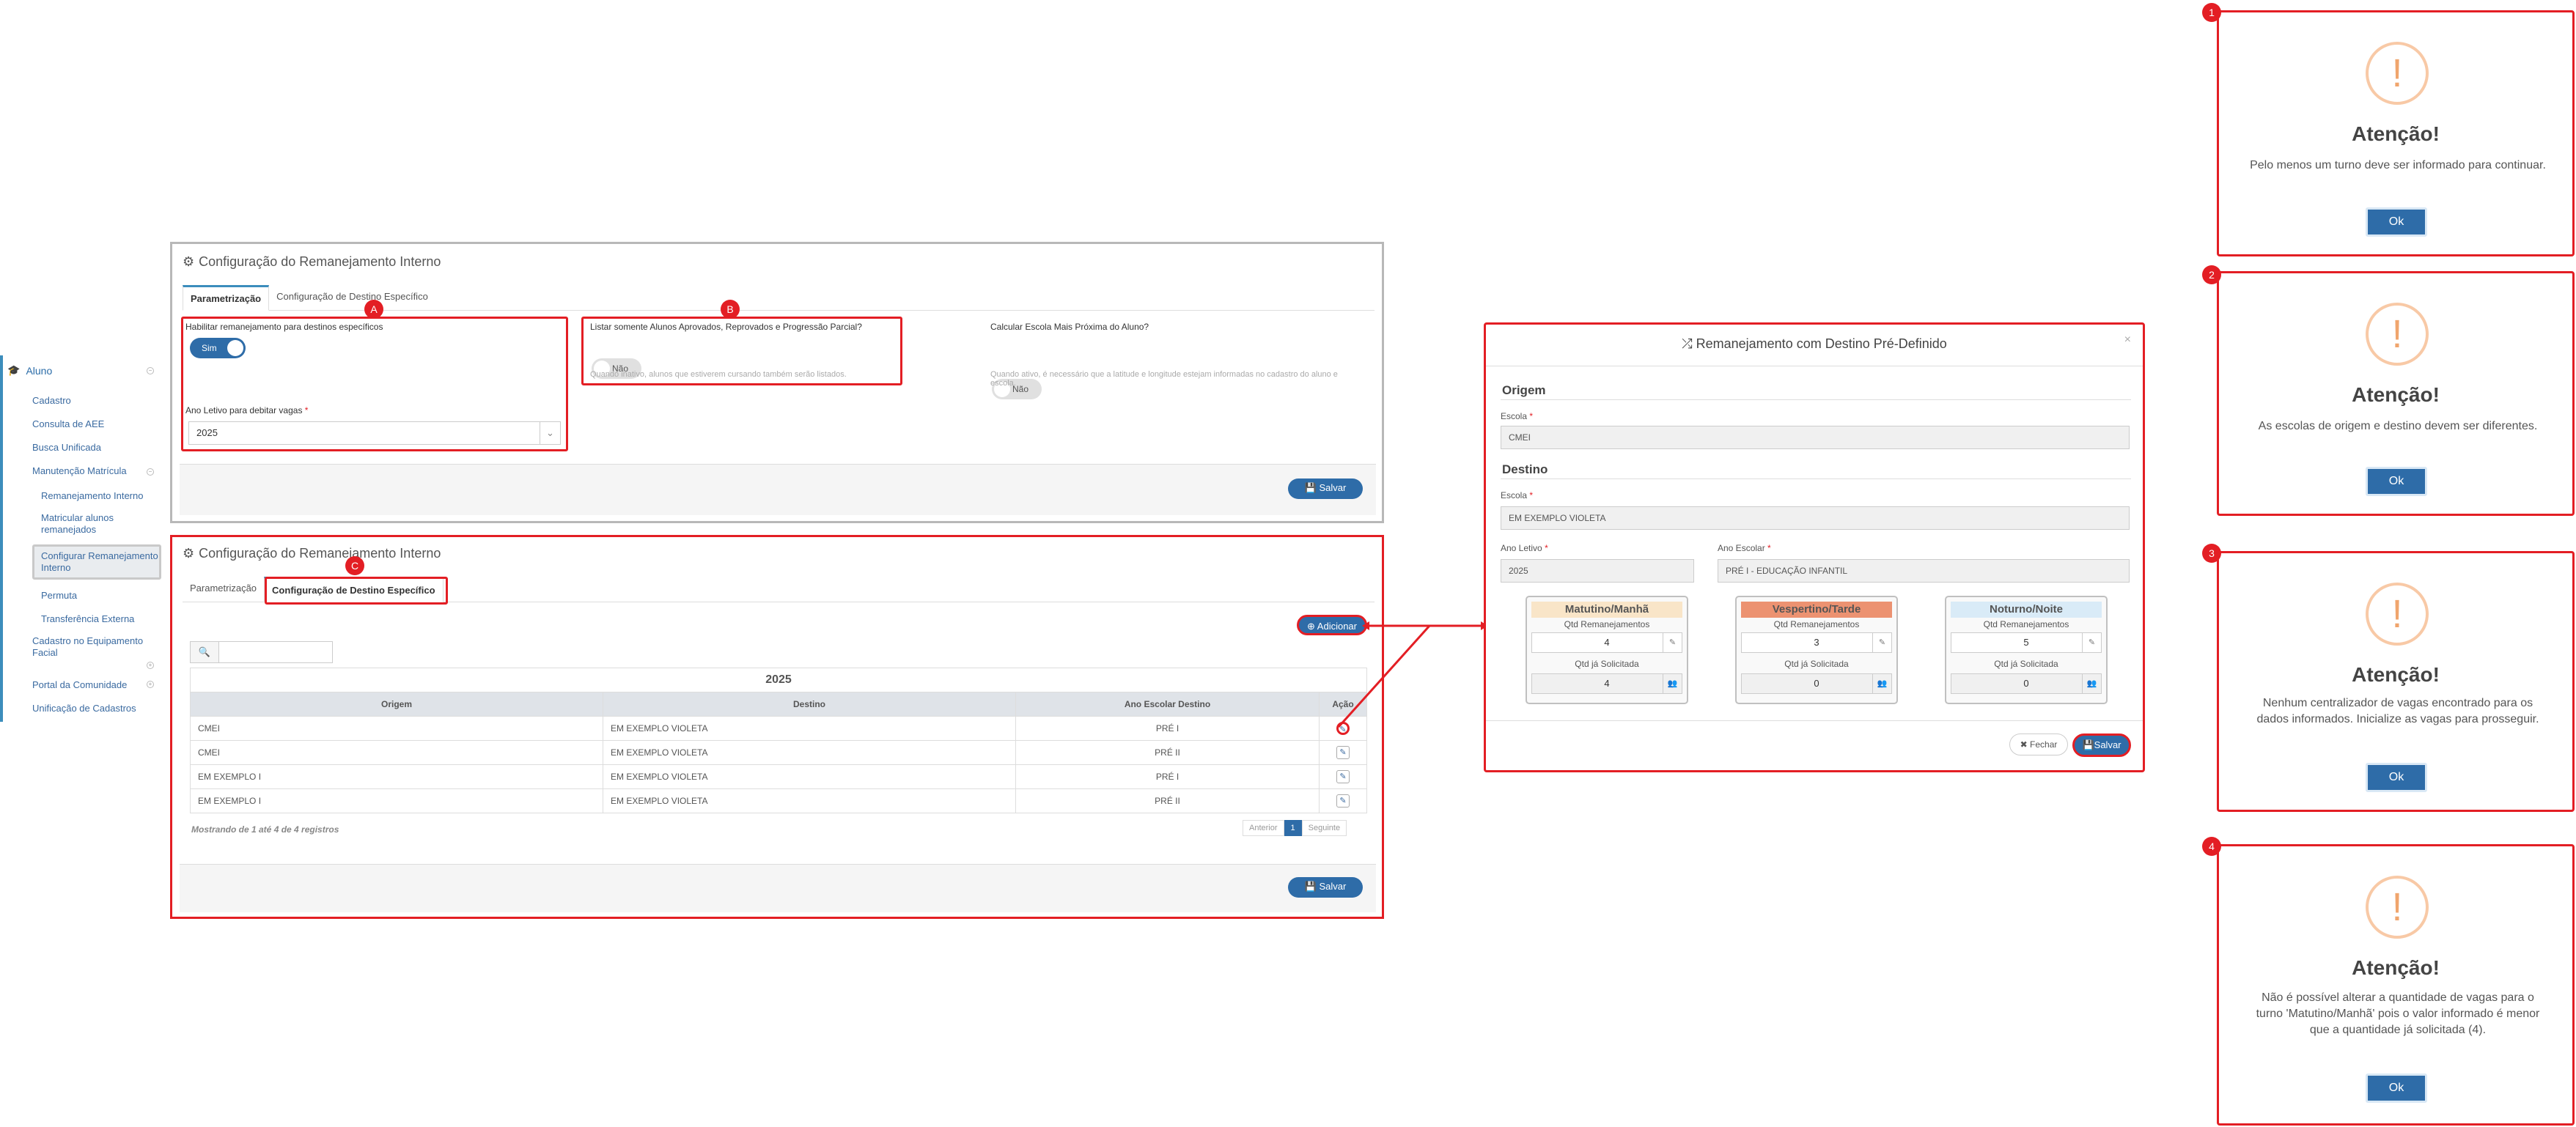  What do you see at coordinates (79, 685) in the screenshot?
I see `sidebar-item-portal-comunidade: Portal da Comunidade` at bounding box center [79, 685].